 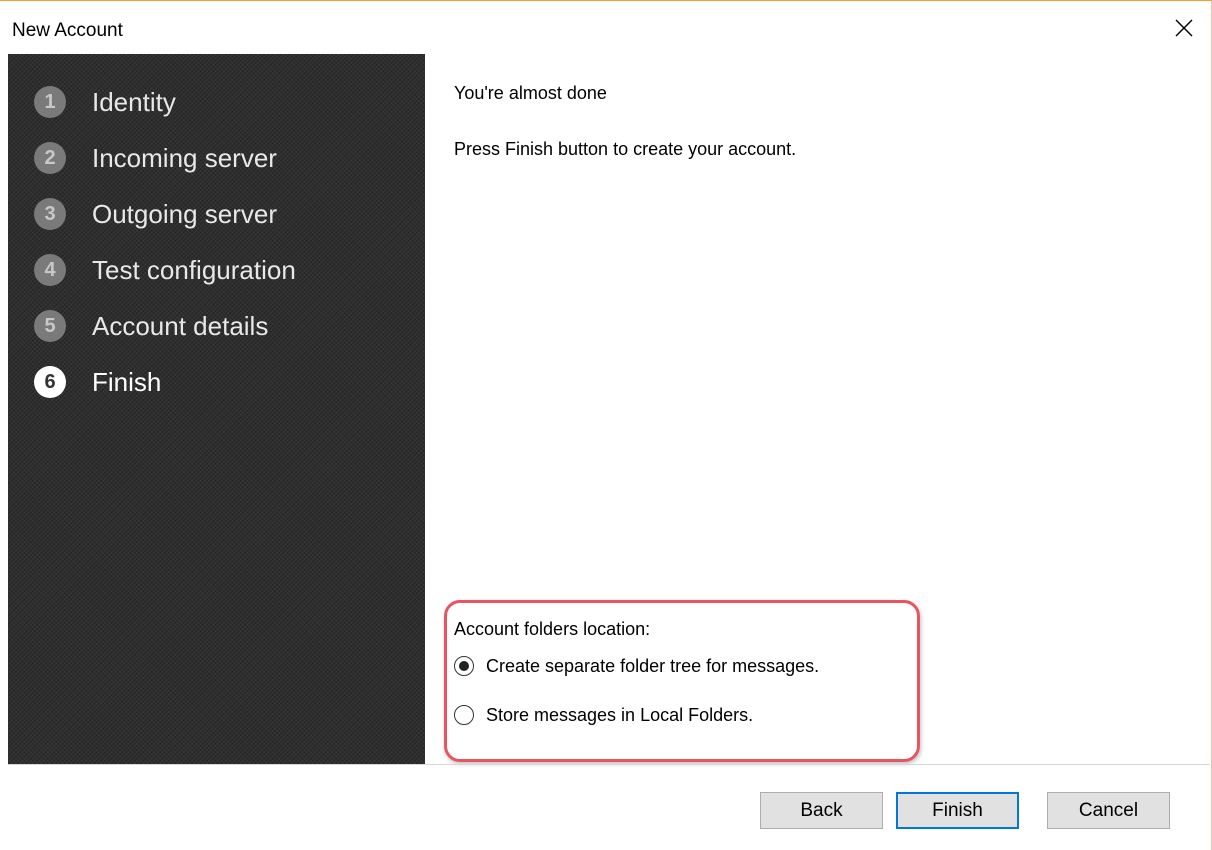 What do you see at coordinates (224, 102) in the screenshot?
I see `step-identity: 1 Identity` at bounding box center [224, 102].